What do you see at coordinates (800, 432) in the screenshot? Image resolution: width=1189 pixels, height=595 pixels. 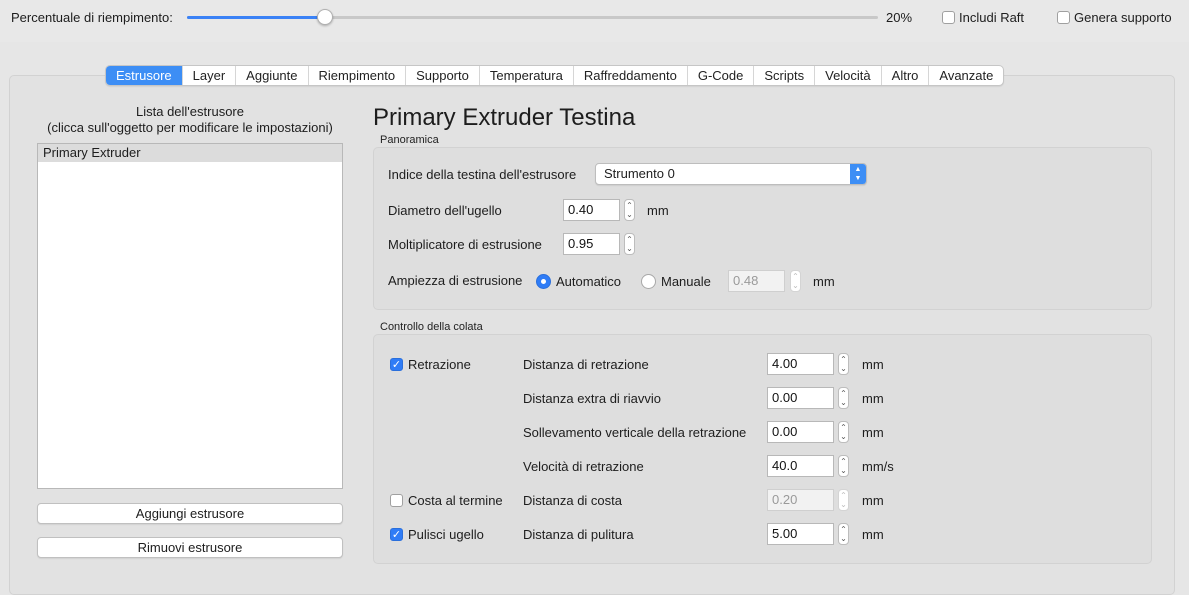 I see `retraction-vertical-lift-input: 0.00` at bounding box center [800, 432].